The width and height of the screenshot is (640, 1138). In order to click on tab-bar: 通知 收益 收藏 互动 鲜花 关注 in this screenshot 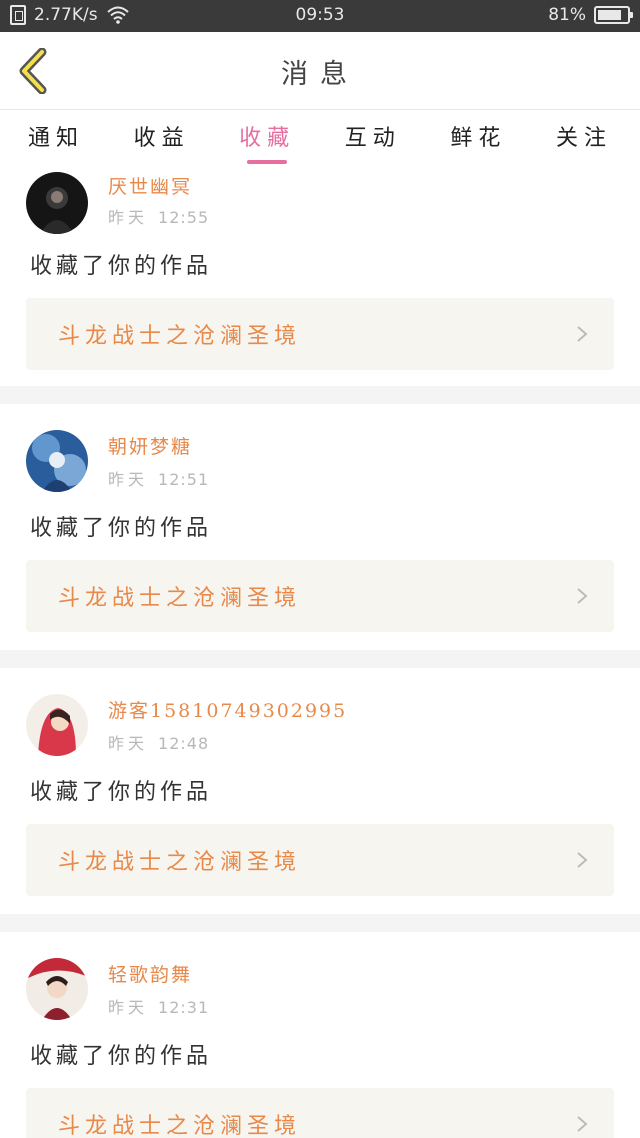, I will do `click(320, 137)`.